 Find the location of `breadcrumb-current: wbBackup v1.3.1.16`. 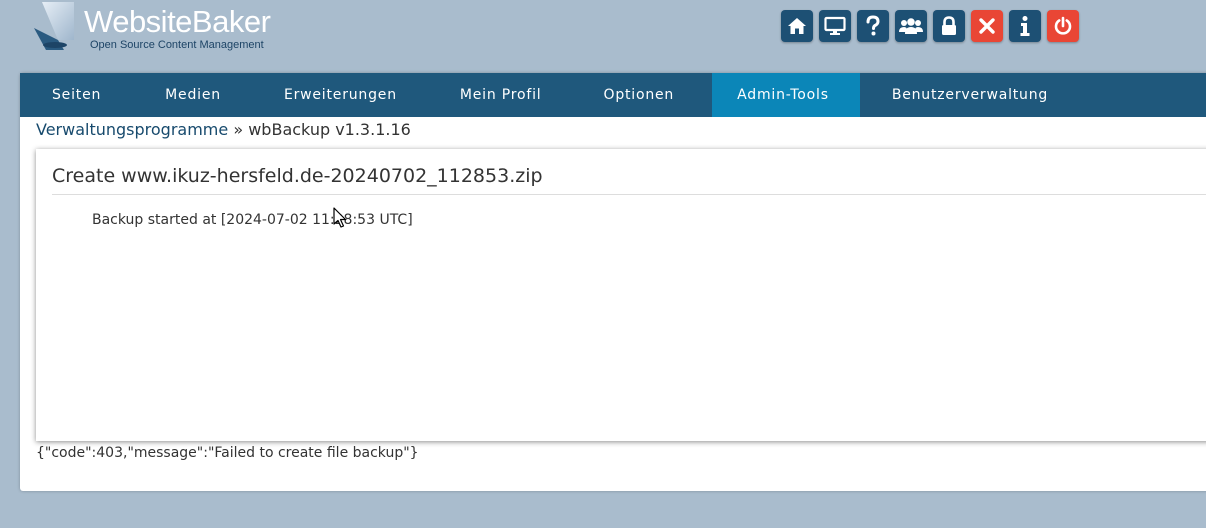

breadcrumb-current: wbBackup v1.3.1.16 is located at coordinates (329, 129).